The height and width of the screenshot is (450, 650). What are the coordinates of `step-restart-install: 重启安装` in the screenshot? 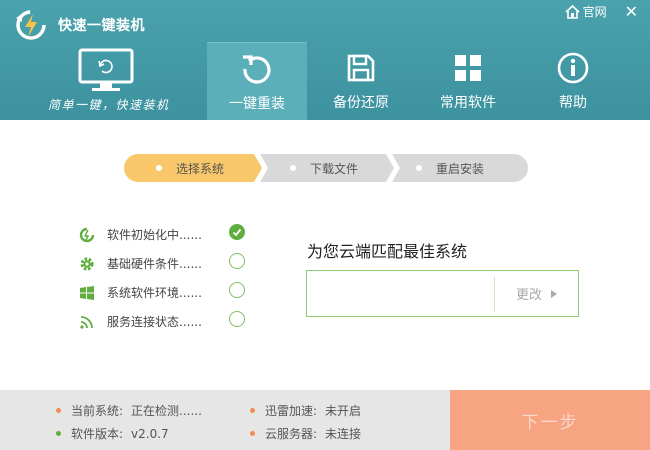 It's located at (450, 168).